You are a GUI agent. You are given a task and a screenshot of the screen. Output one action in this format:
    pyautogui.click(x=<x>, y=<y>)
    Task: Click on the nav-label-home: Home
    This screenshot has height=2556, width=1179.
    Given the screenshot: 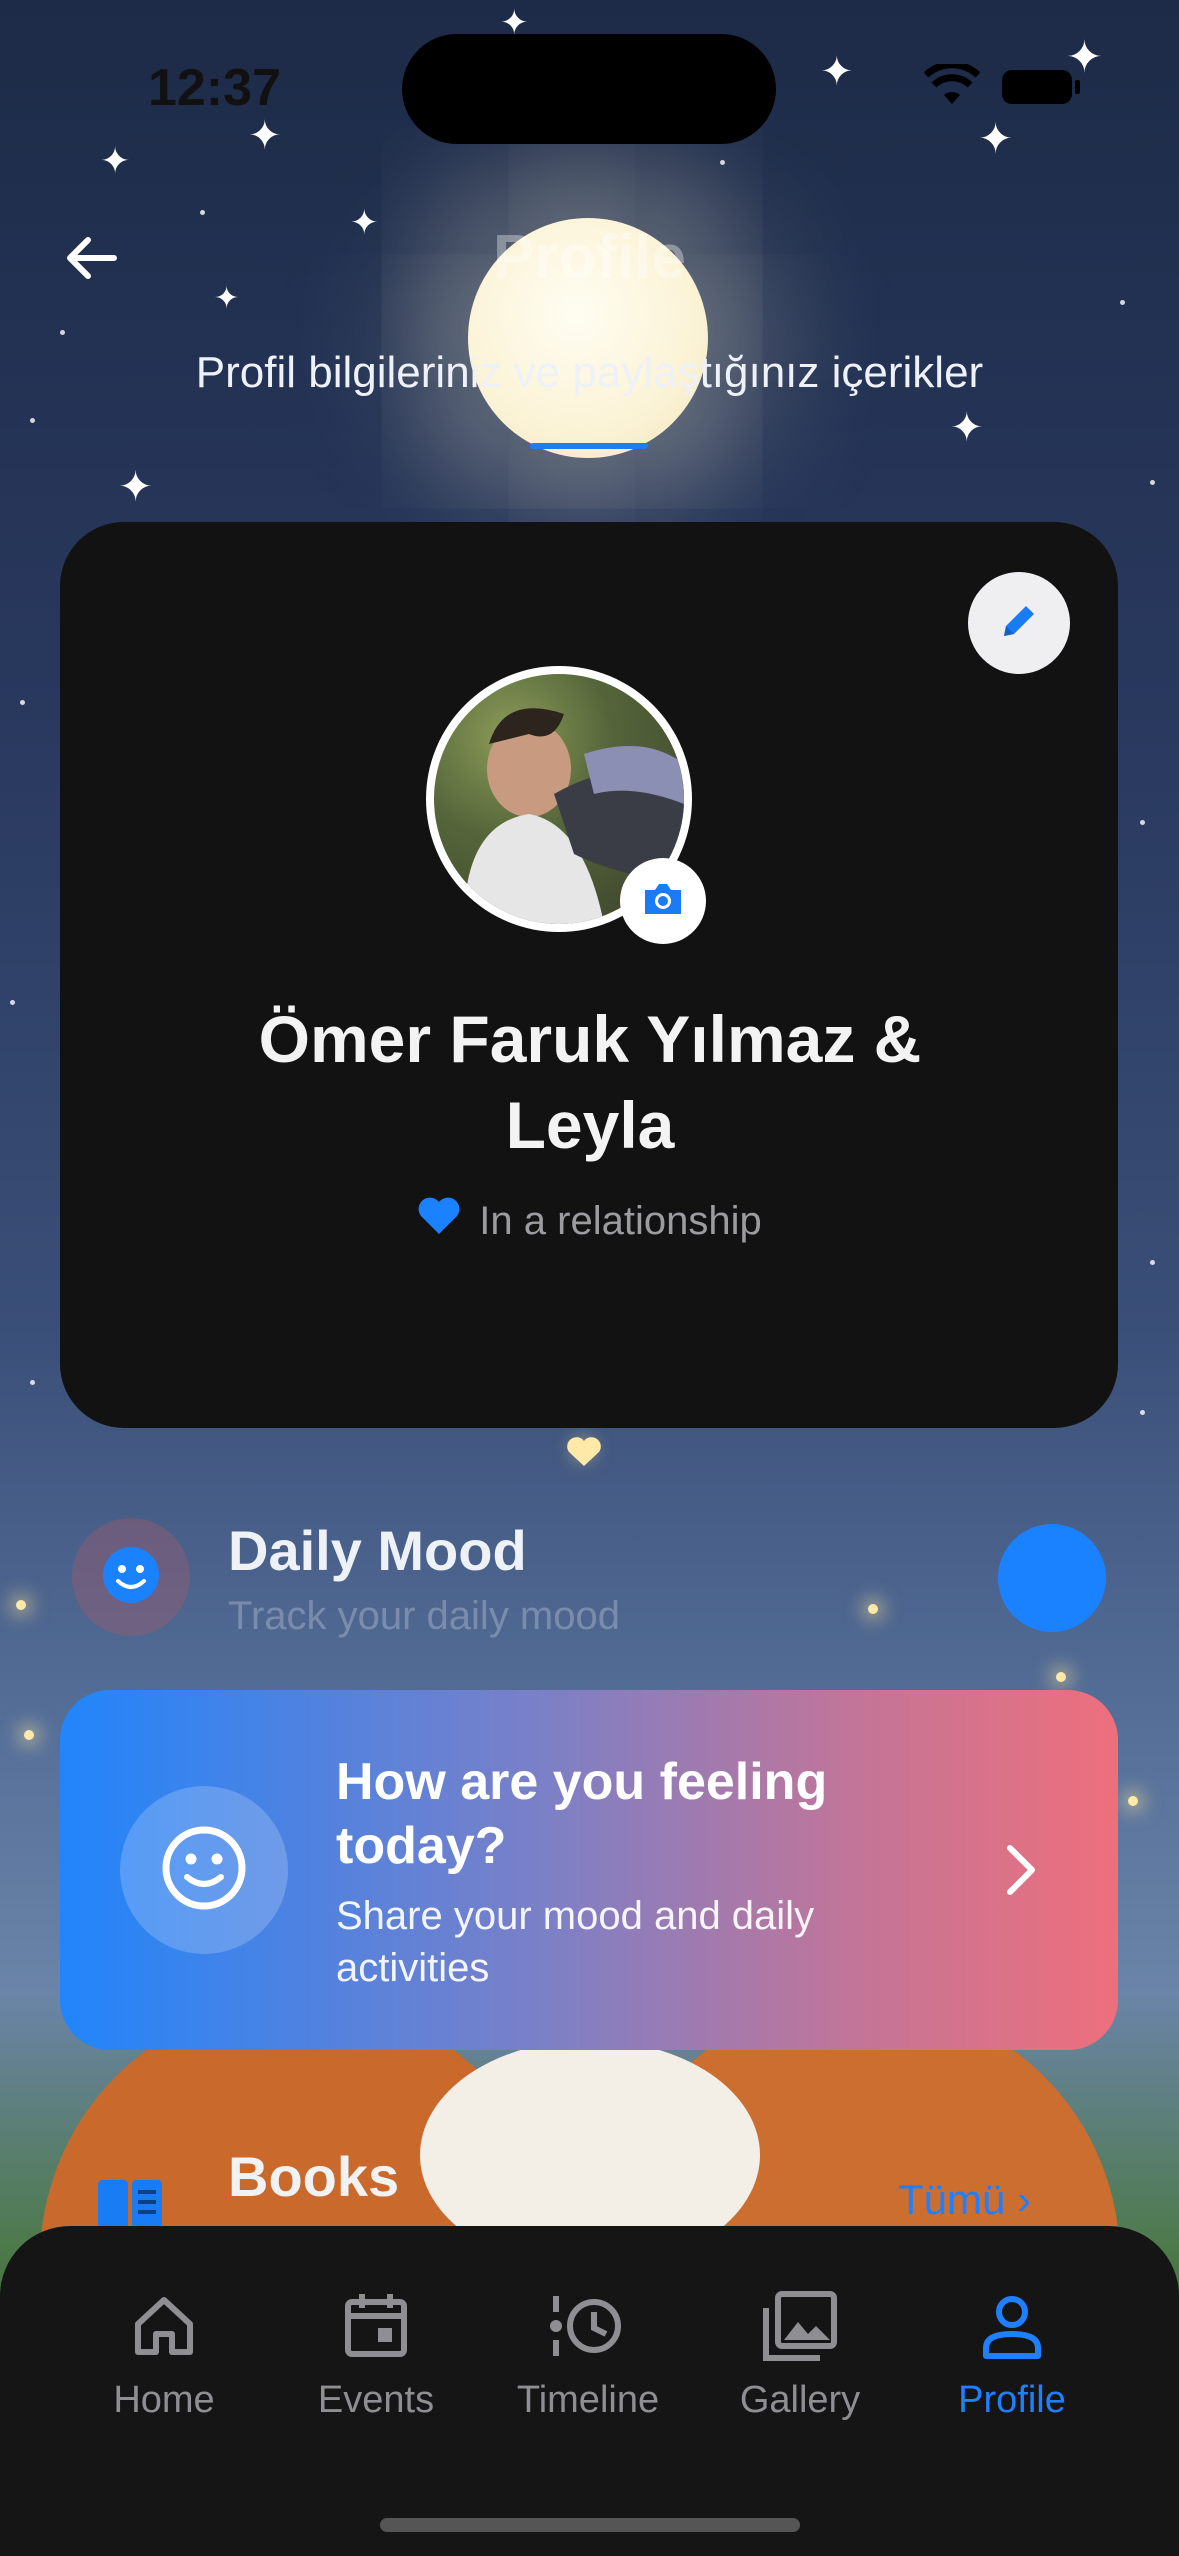 What is the action you would take?
    pyautogui.click(x=164, y=2400)
    